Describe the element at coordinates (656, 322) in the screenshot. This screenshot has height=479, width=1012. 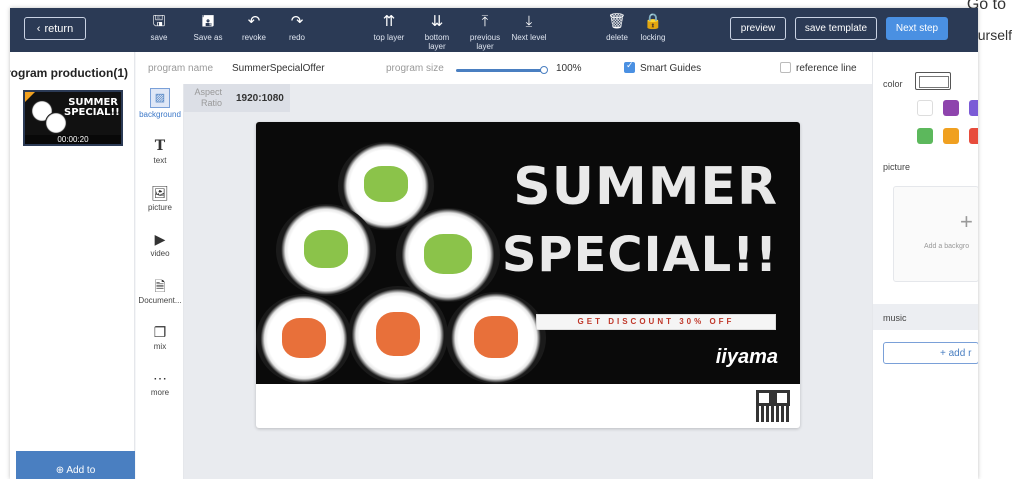
I see `banner-discount: GET DISCOUNT 30% OFF` at that location.